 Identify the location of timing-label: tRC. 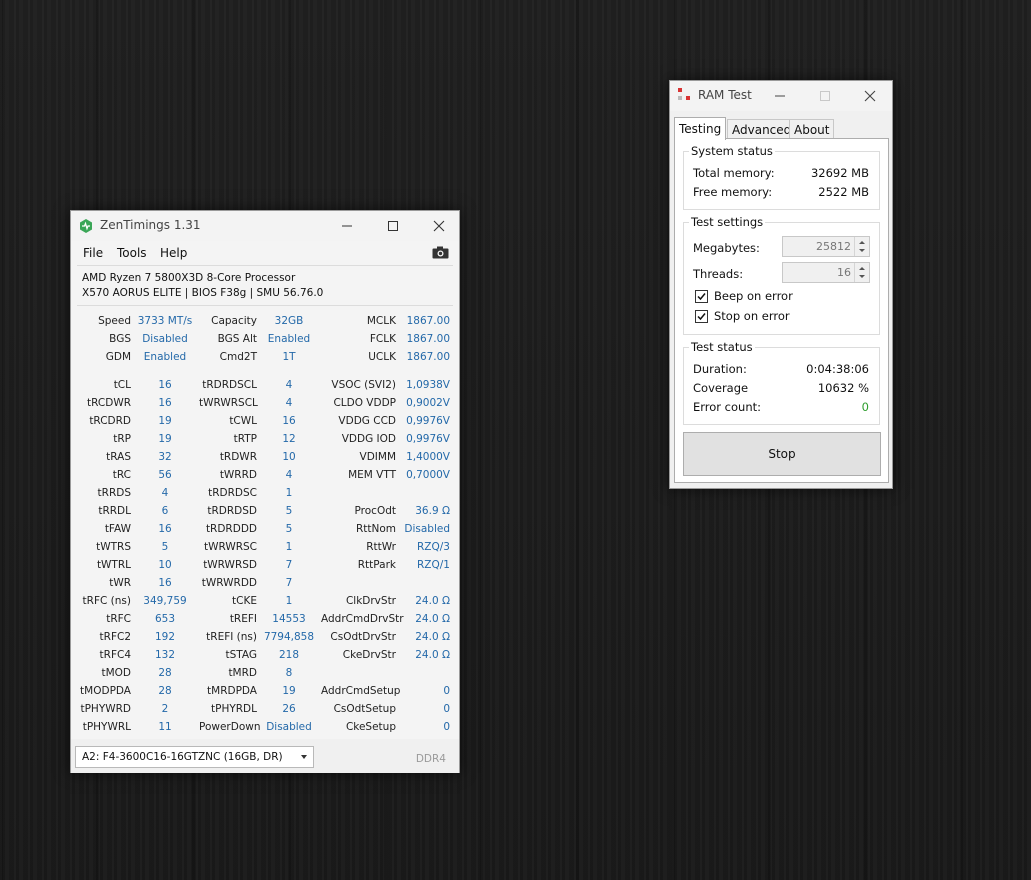
(121, 475).